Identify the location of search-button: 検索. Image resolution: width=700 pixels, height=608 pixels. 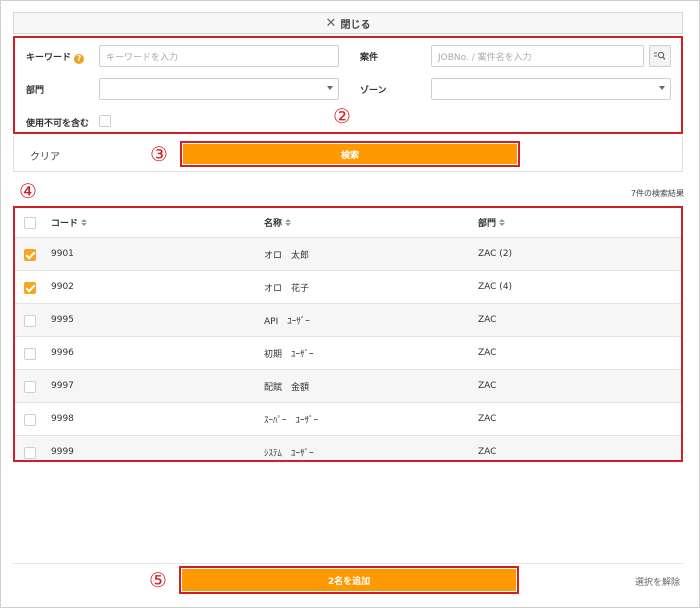
(350, 154).